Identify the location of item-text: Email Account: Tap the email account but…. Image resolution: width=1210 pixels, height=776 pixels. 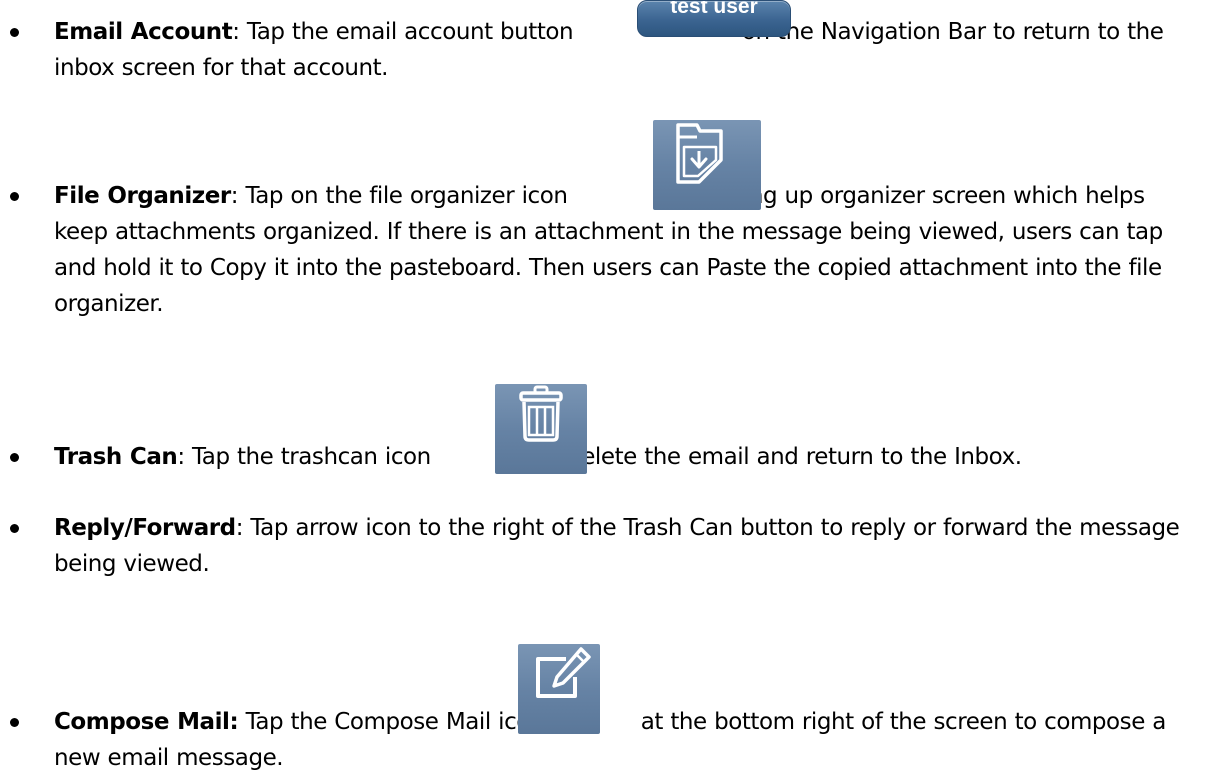
(609, 50).